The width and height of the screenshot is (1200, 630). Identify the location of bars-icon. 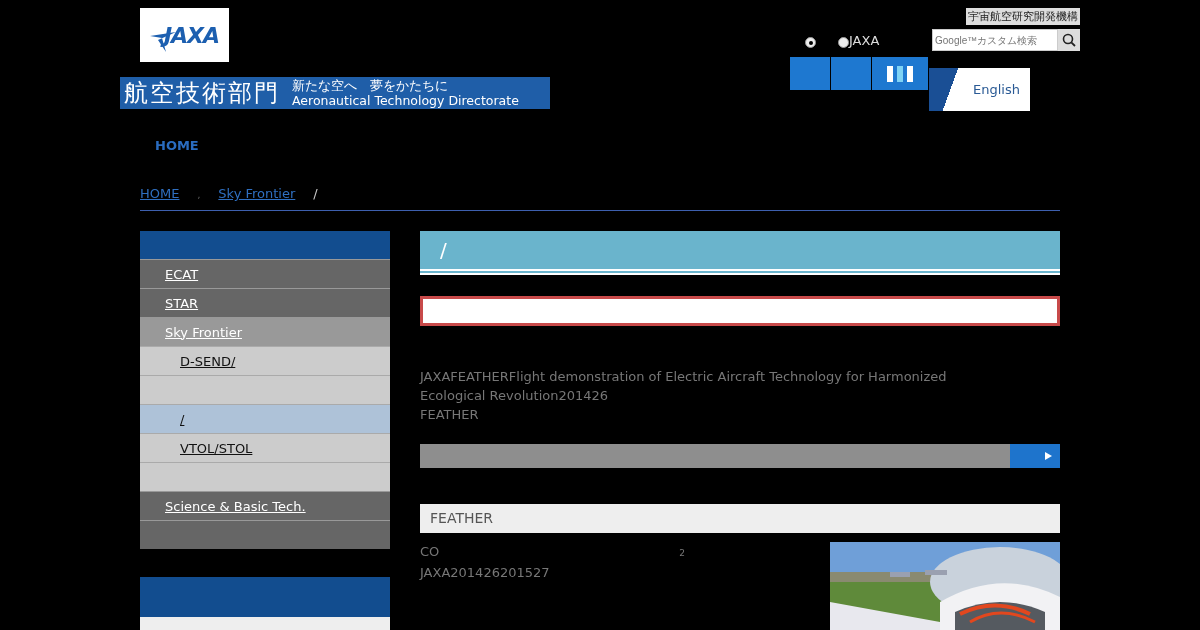
(900, 73).